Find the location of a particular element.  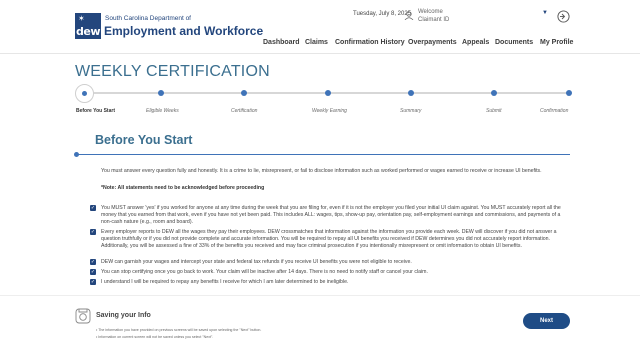

step-marker-summary is located at coordinates (411, 93).